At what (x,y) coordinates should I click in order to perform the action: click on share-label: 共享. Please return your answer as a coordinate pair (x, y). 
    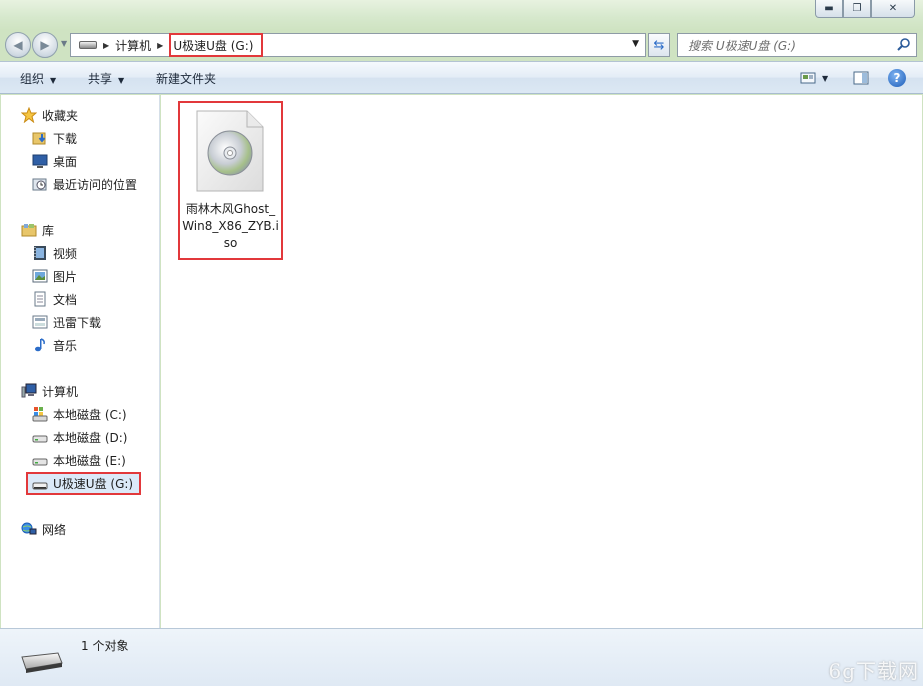
    Looking at the image, I should click on (100, 79).